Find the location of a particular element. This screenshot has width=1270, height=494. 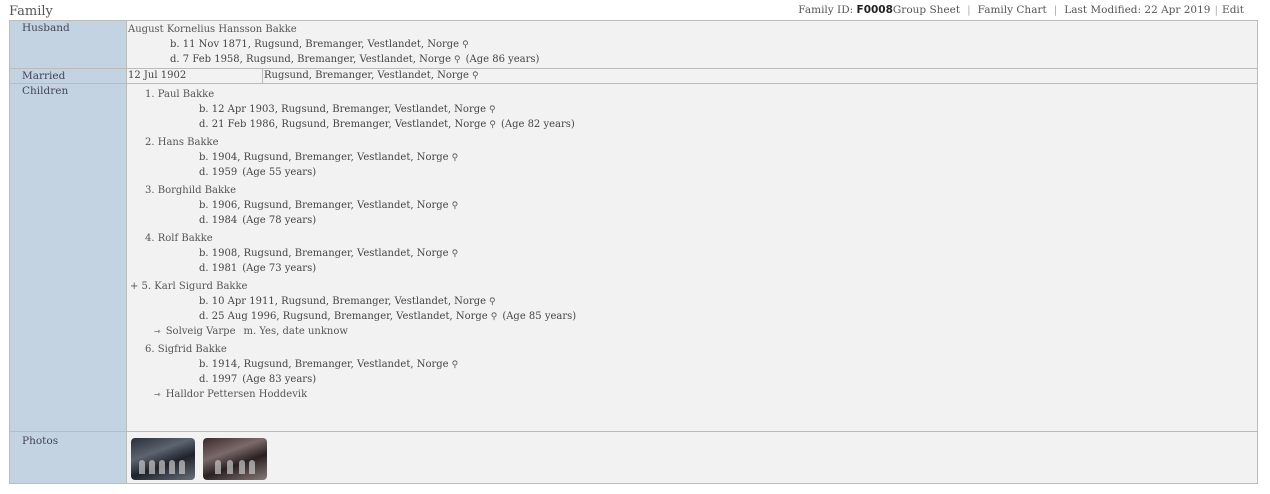

family-chart-link: Family Chart is located at coordinates (1012, 10).